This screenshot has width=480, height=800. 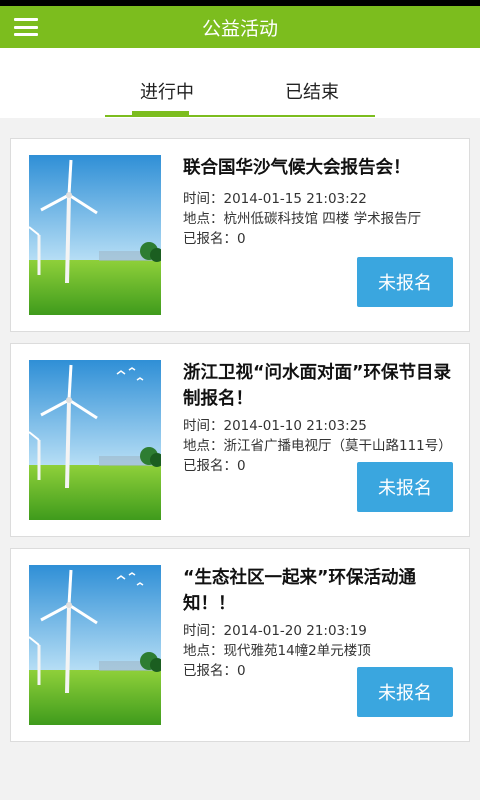 What do you see at coordinates (26, 27) in the screenshot?
I see `menu-icon` at bounding box center [26, 27].